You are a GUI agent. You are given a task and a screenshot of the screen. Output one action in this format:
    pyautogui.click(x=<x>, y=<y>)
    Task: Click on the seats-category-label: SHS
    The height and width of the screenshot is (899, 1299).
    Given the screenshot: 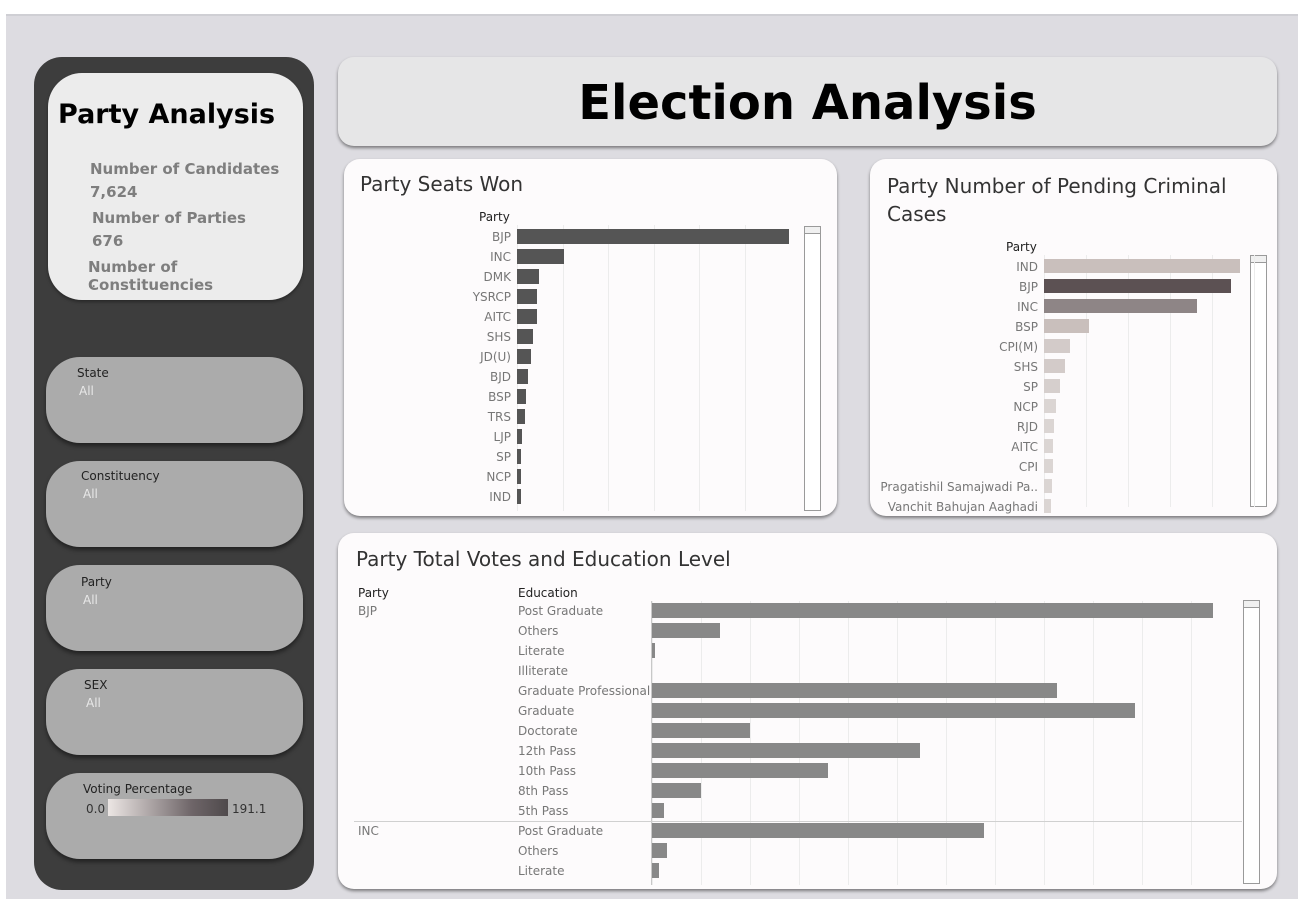 What is the action you would take?
    pyautogui.click(x=498, y=337)
    